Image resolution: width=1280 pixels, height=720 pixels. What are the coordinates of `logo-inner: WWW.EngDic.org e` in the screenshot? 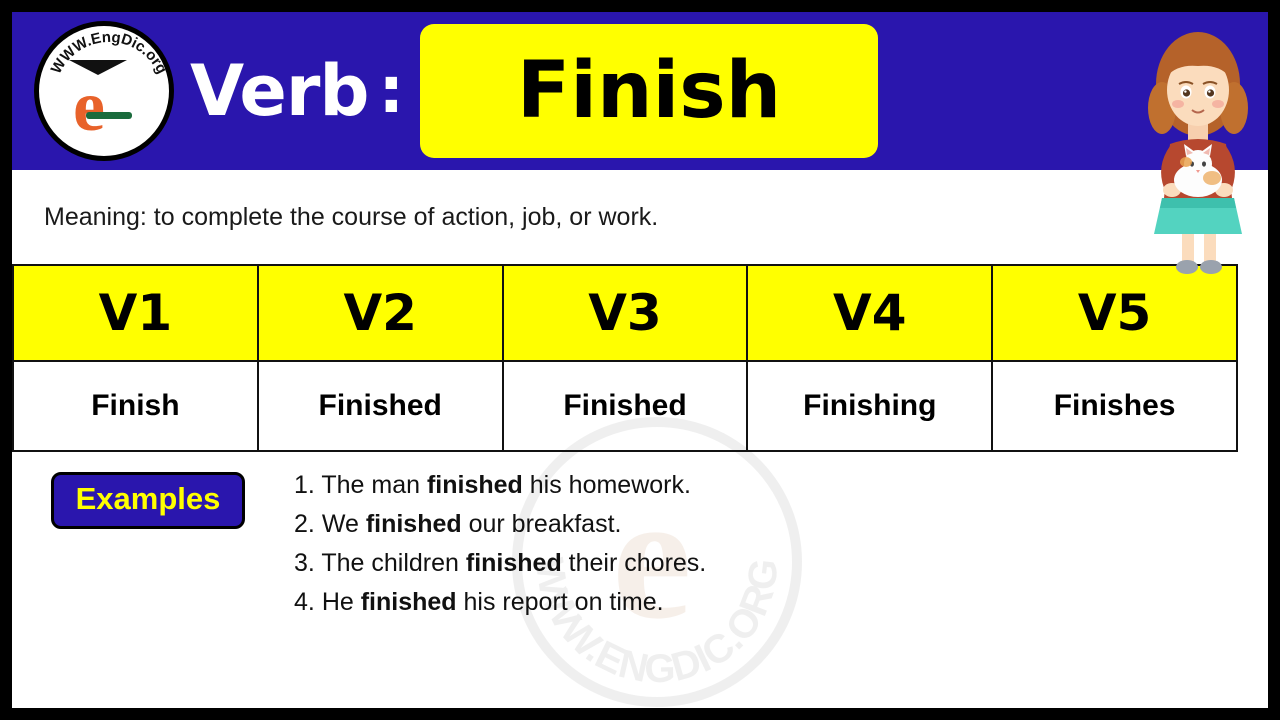 It's located at (105, 91).